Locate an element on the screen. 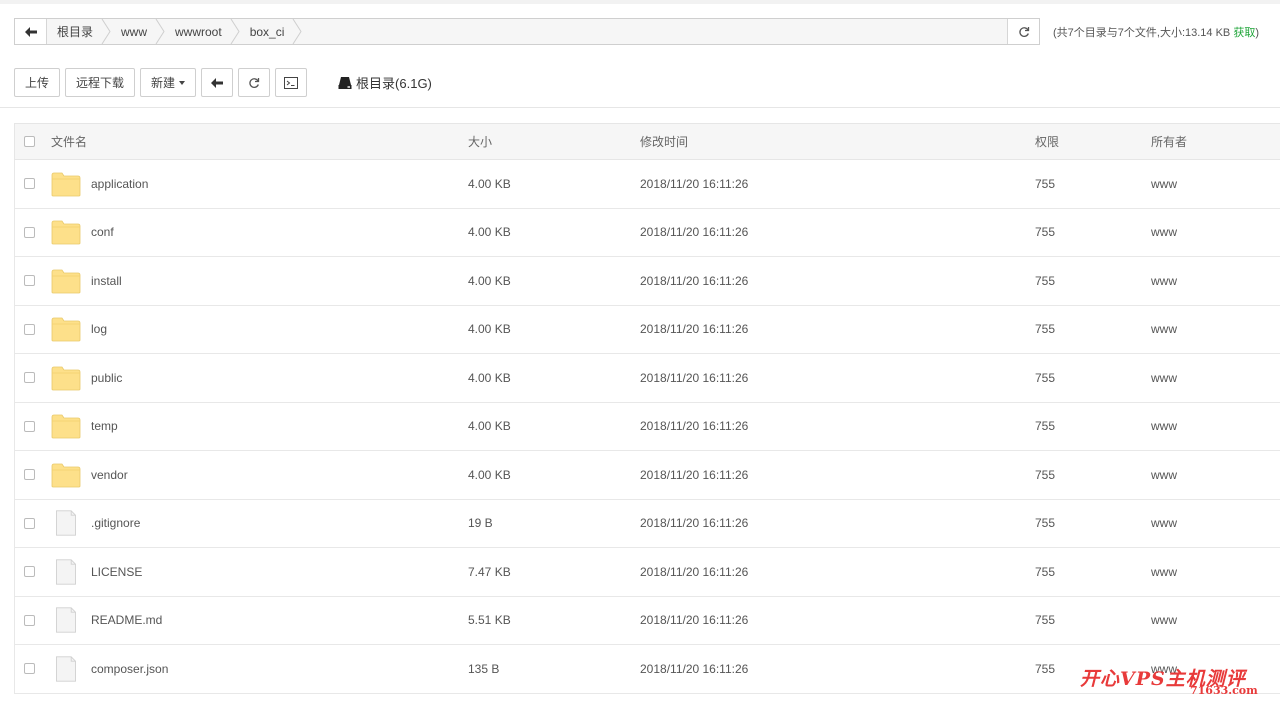 Image resolution: width=1280 pixels, height=705 pixels. file-name-cell: temp is located at coordinates (84, 427).